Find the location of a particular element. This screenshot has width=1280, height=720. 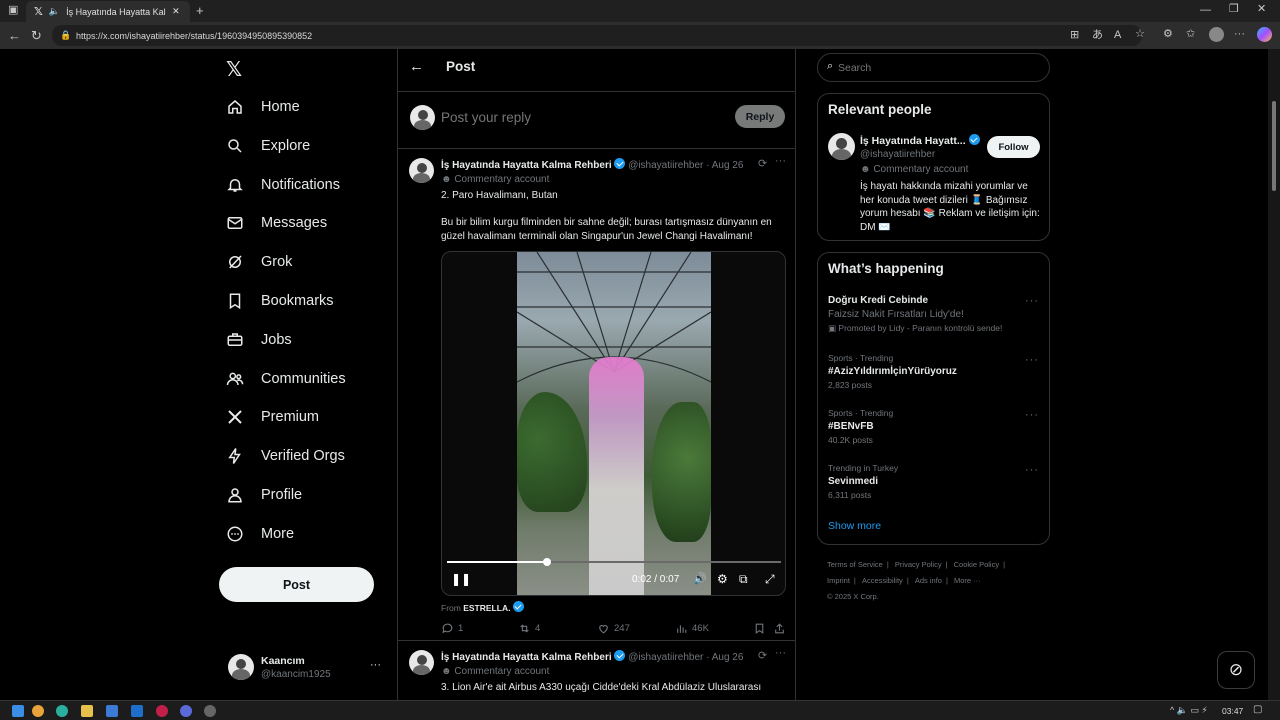

nav-item-home: Home is located at coordinates (261, 107).